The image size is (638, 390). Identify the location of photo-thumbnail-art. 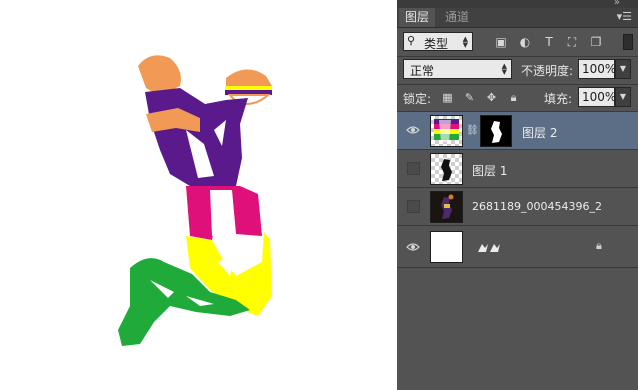
(447, 206).